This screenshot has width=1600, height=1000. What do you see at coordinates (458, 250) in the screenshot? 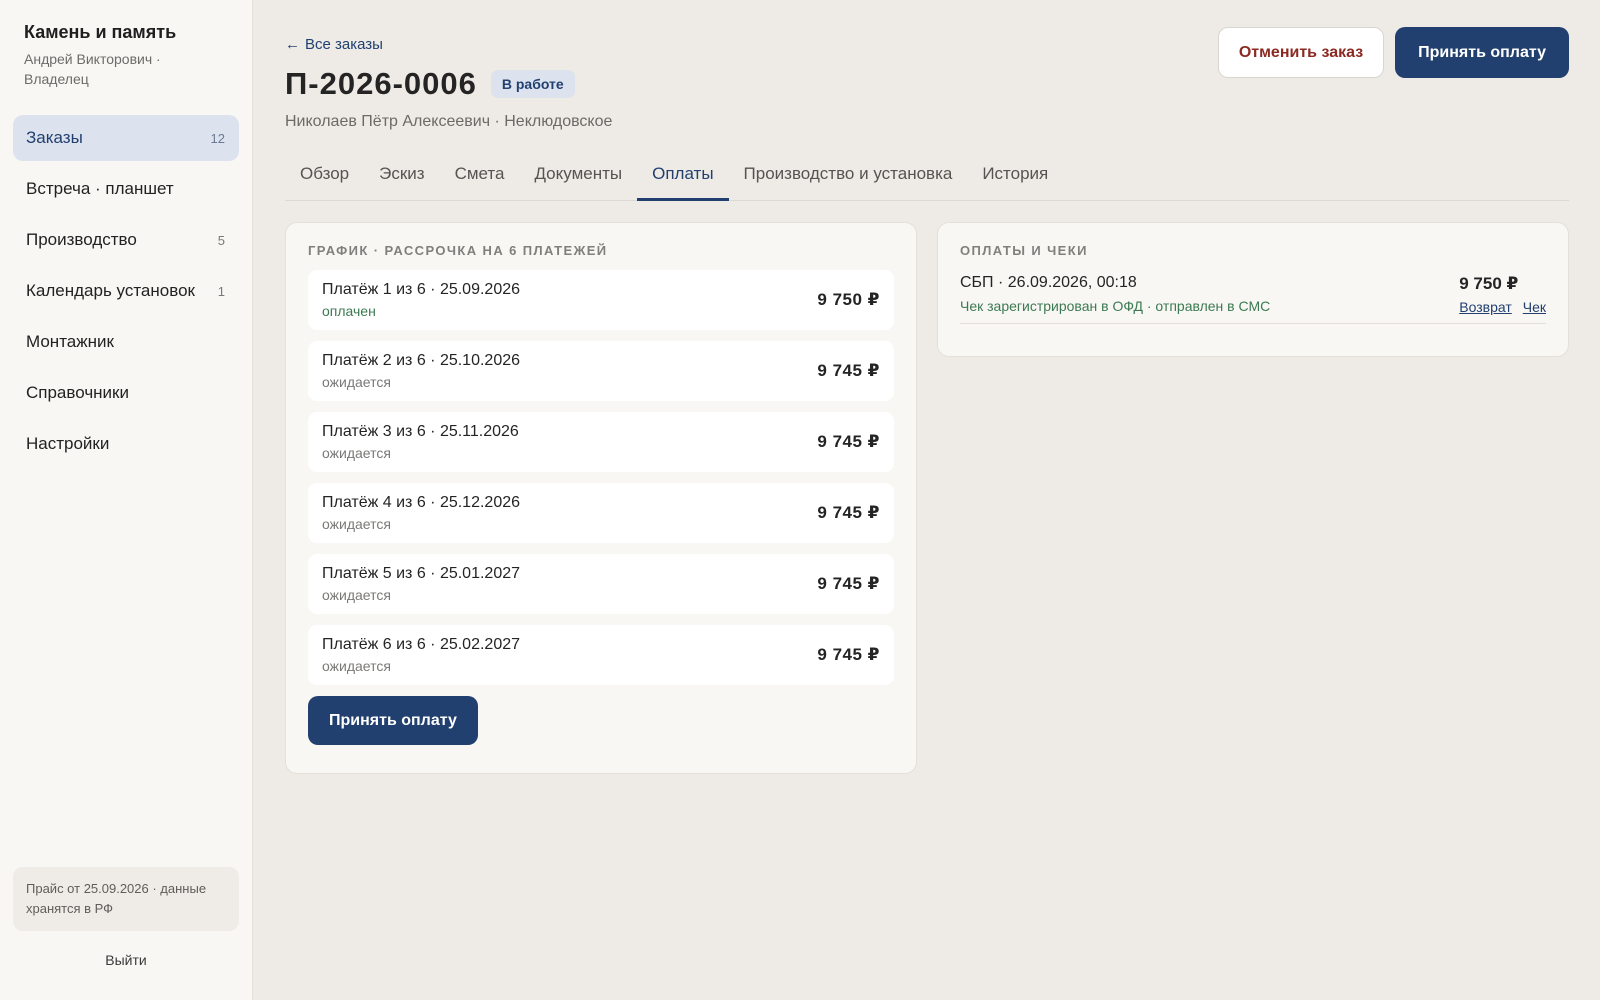
I see `schedule-title: ГРАФИК · РАССРОЧКА НА 6 ПЛАТЕЖЕЙ` at bounding box center [458, 250].